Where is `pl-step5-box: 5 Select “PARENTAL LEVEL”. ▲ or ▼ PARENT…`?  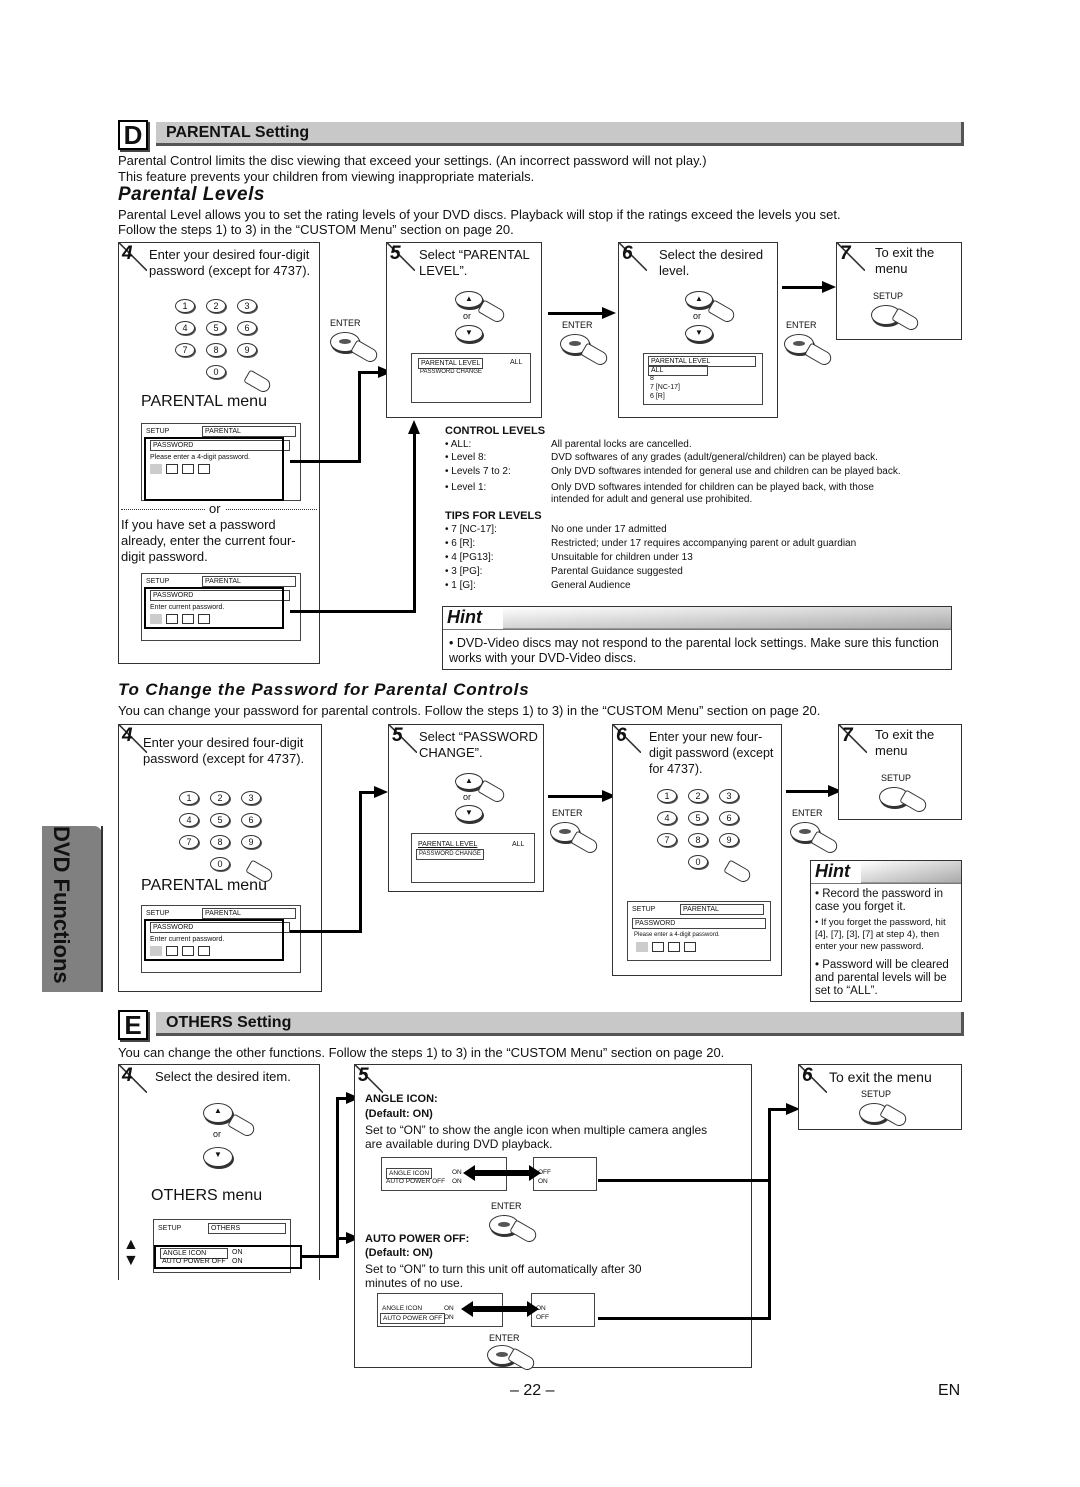 pl-step5-box: 5 Select “PARENTAL LEVEL”. ▲ or ▼ PARENT… is located at coordinates (464, 330).